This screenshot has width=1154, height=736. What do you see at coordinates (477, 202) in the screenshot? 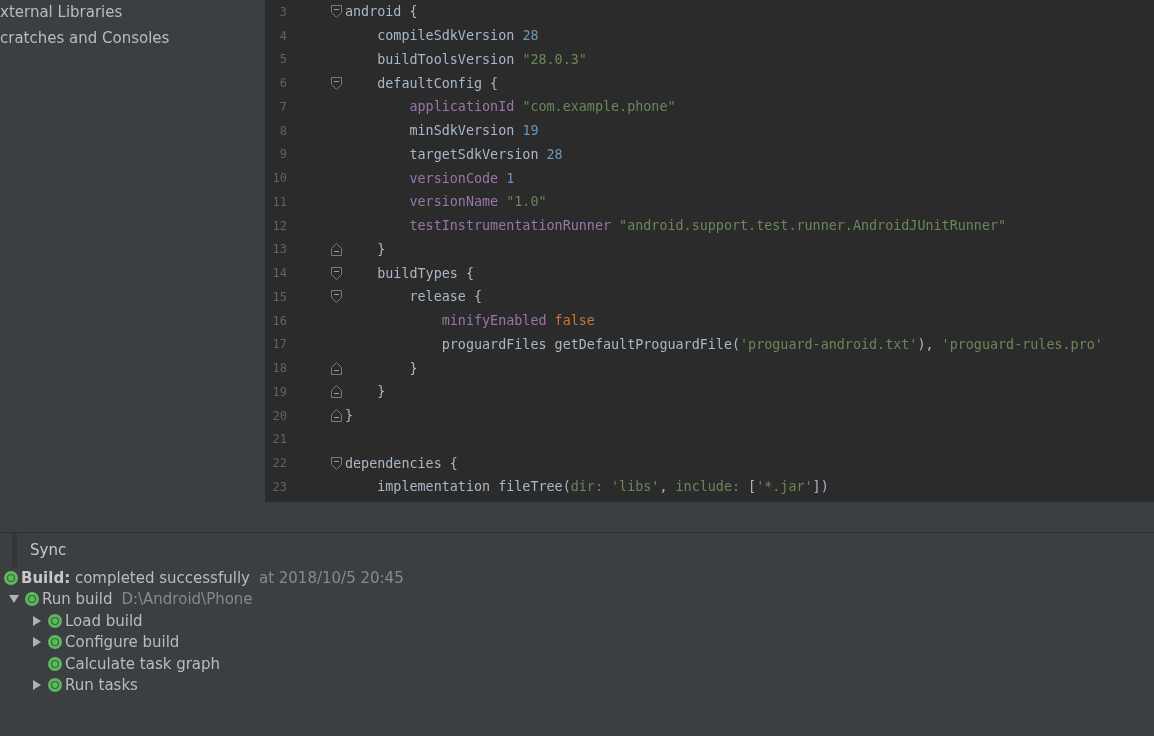
I see `code-line: versionName "1.0"` at bounding box center [477, 202].